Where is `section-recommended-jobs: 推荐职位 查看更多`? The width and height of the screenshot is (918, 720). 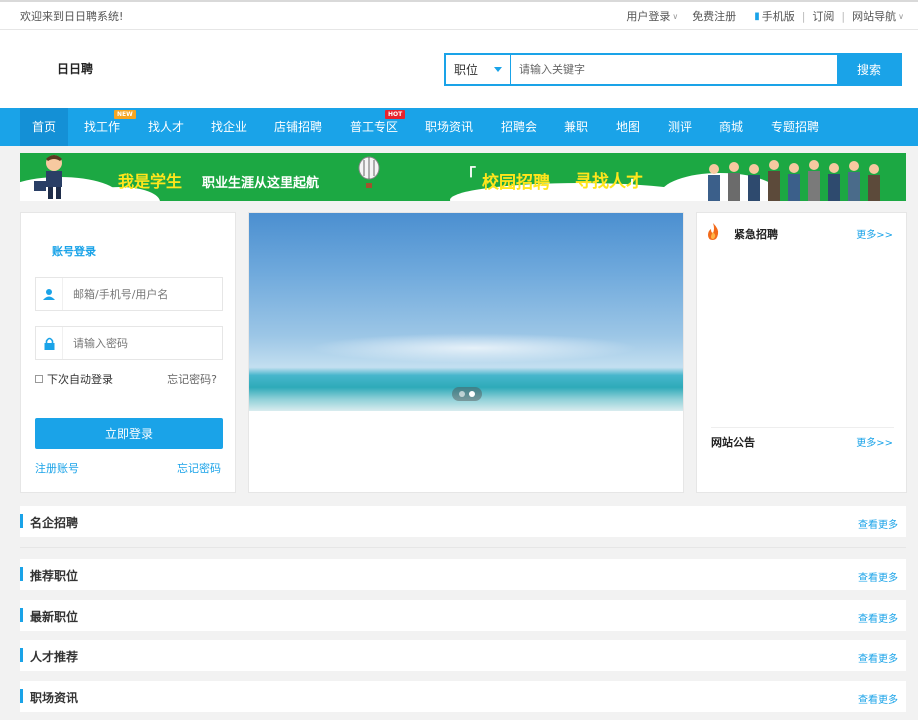 section-recommended-jobs: 推荐职位 查看更多 is located at coordinates (463, 574).